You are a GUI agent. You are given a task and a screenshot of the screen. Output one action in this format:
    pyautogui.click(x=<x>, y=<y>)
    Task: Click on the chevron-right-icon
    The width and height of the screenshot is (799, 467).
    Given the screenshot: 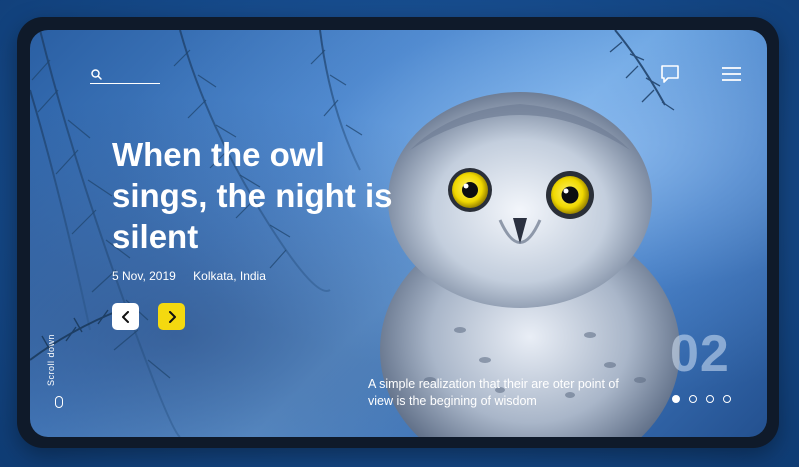 What is the action you would take?
    pyautogui.click(x=172, y=316)
    